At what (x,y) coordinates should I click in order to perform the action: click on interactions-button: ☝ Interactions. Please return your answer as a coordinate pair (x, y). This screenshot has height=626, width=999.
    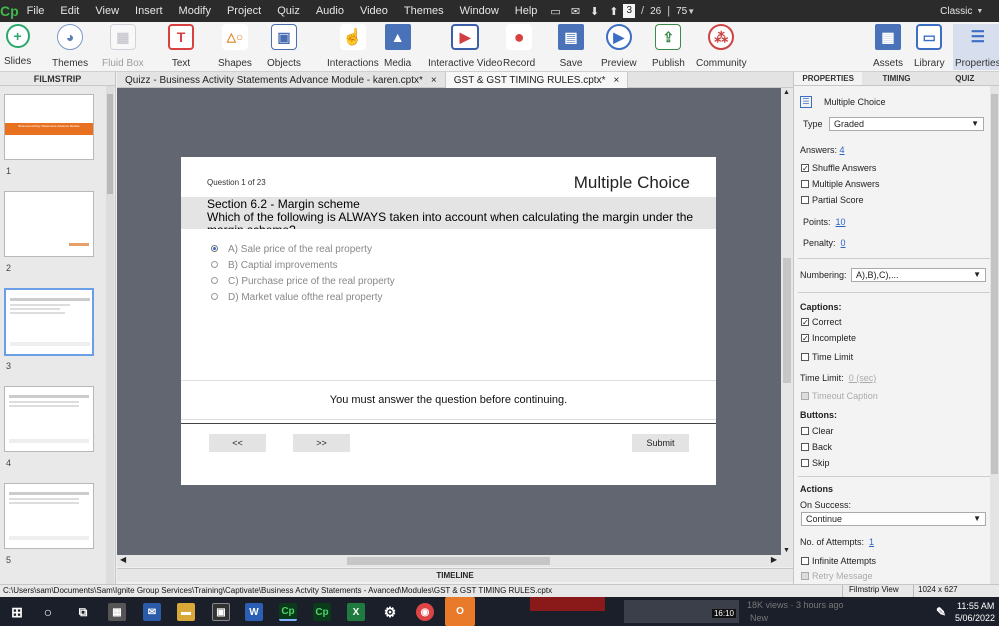
    Looking at the image, I should click on (353, 46).